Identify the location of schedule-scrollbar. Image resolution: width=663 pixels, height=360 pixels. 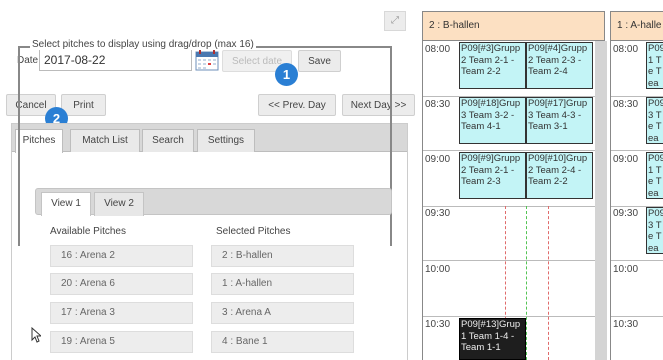
(601, 200).